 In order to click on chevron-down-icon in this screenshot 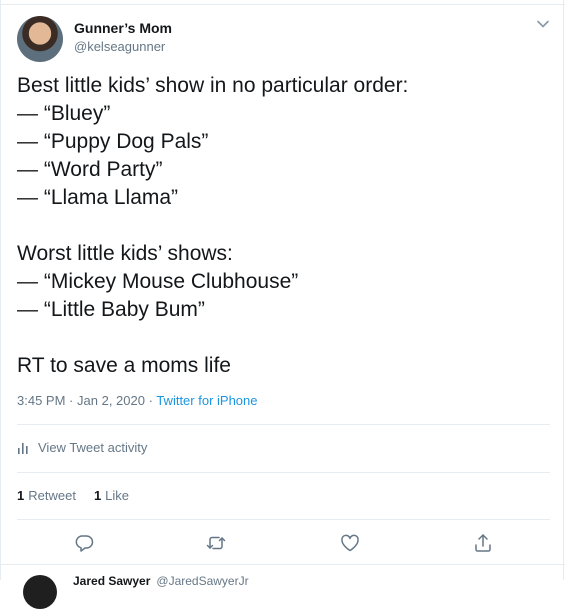, I will do `click(543, 24)`.